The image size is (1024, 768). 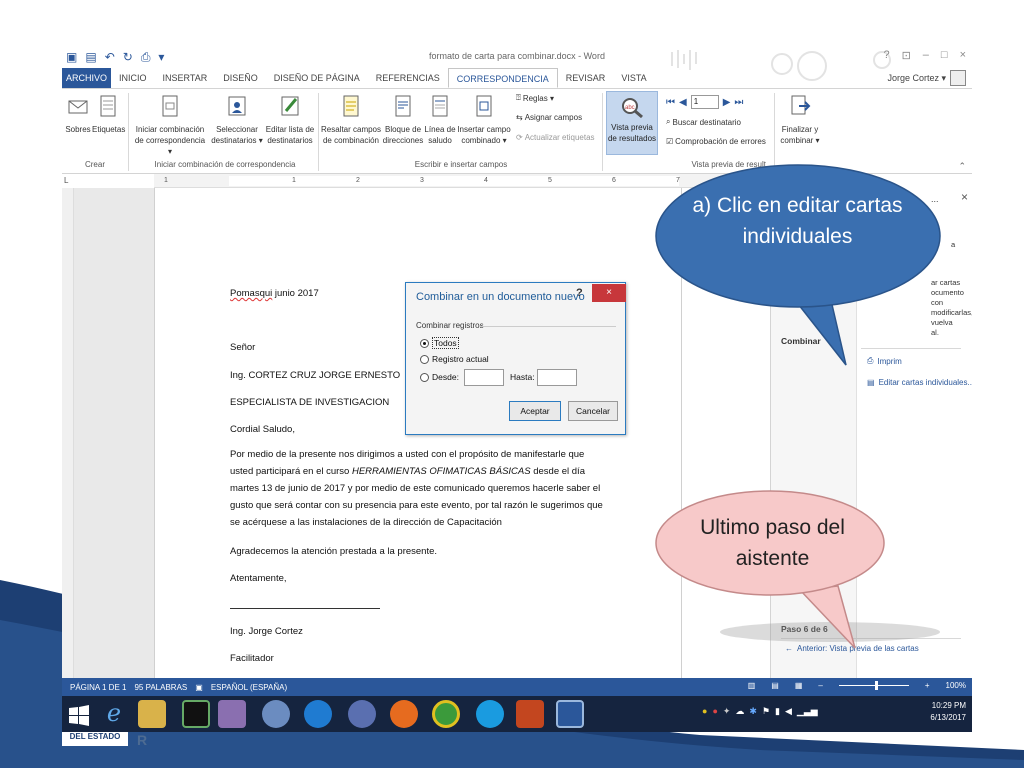 I want to click on internet-explorer-icon: ℯ, so click(x=114, y=714).